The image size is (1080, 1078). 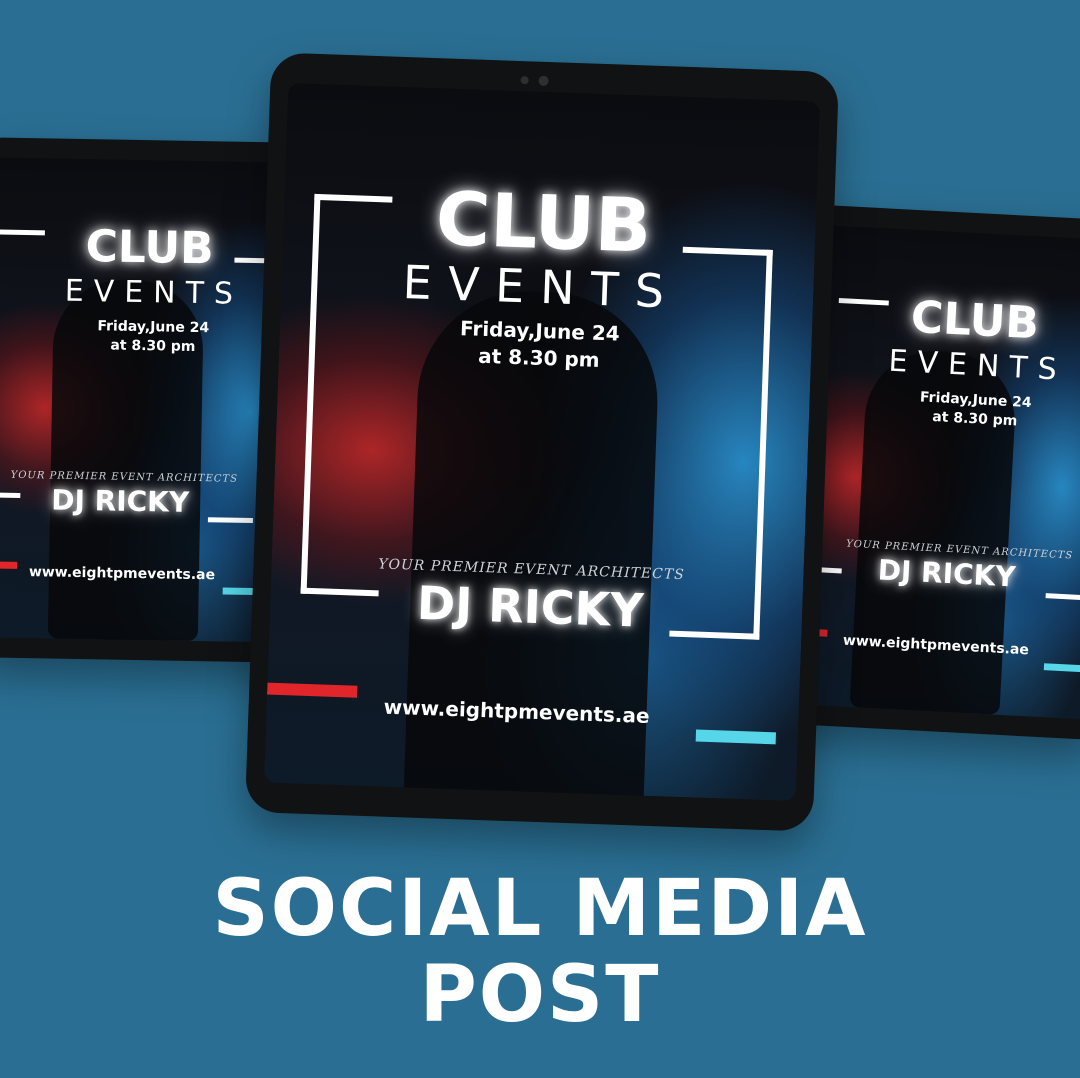 I want to click on headline-line1: SOCIAL MEDIA, so click(x=540, y=909).